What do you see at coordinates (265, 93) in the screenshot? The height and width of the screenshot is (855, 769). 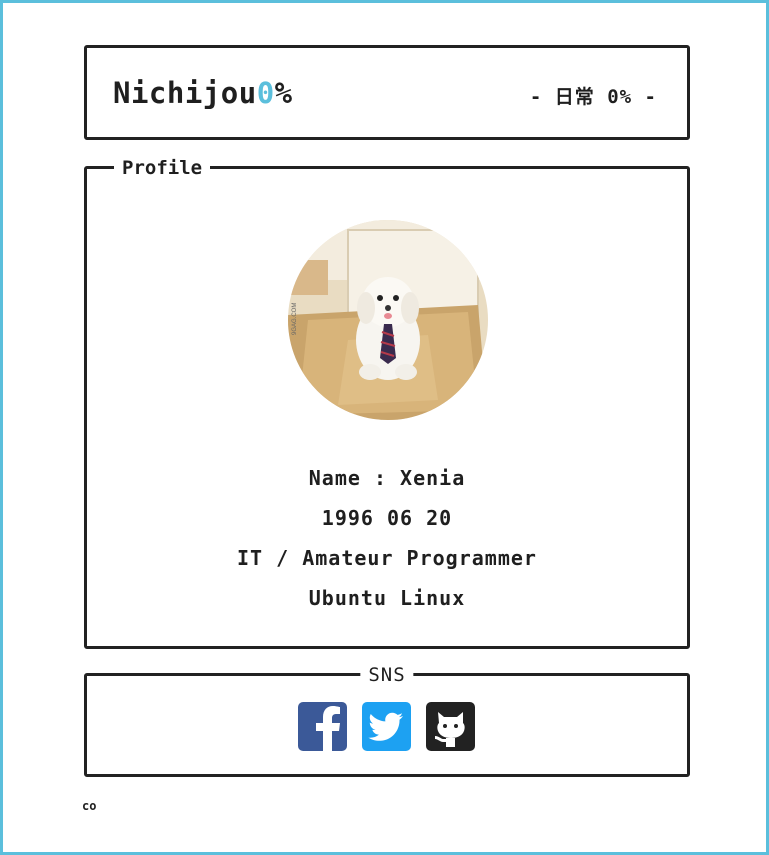 I see `logo-text-accent: 0` at bounding box center [265, 93].